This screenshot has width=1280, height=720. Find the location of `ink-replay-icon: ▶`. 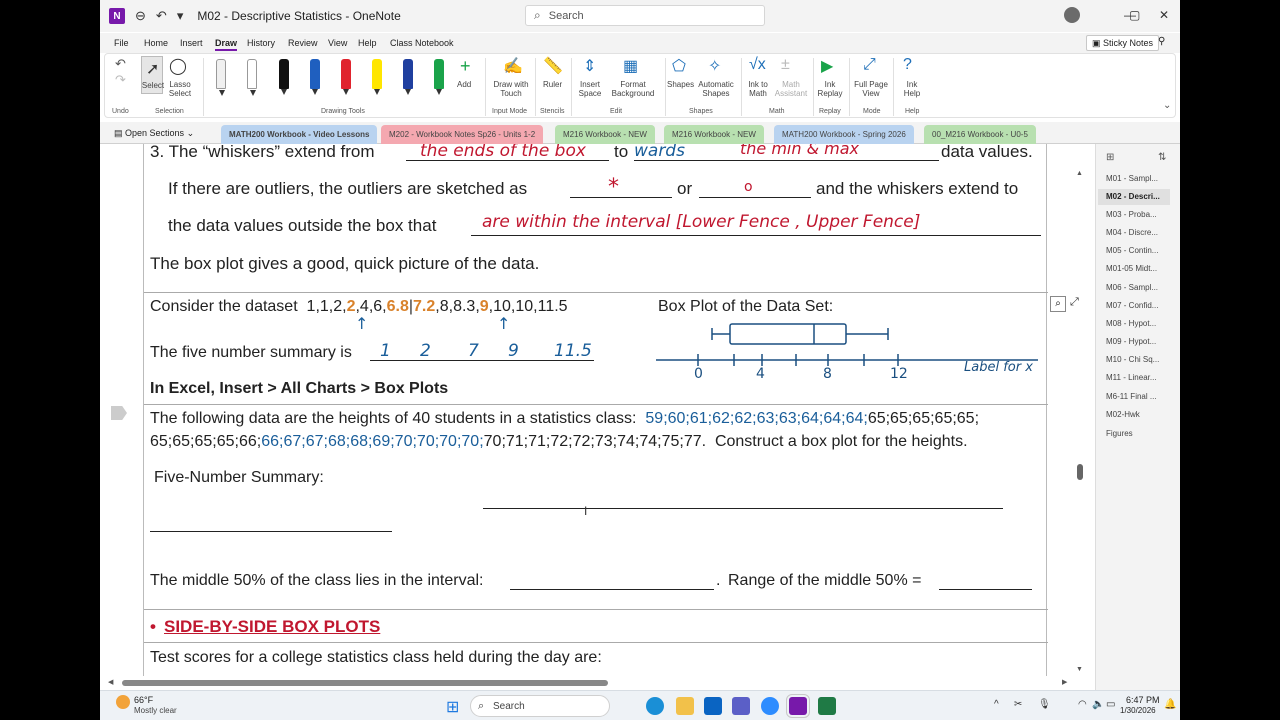

ink-replay-icon: ▶ is located at coordinates (827, 66).